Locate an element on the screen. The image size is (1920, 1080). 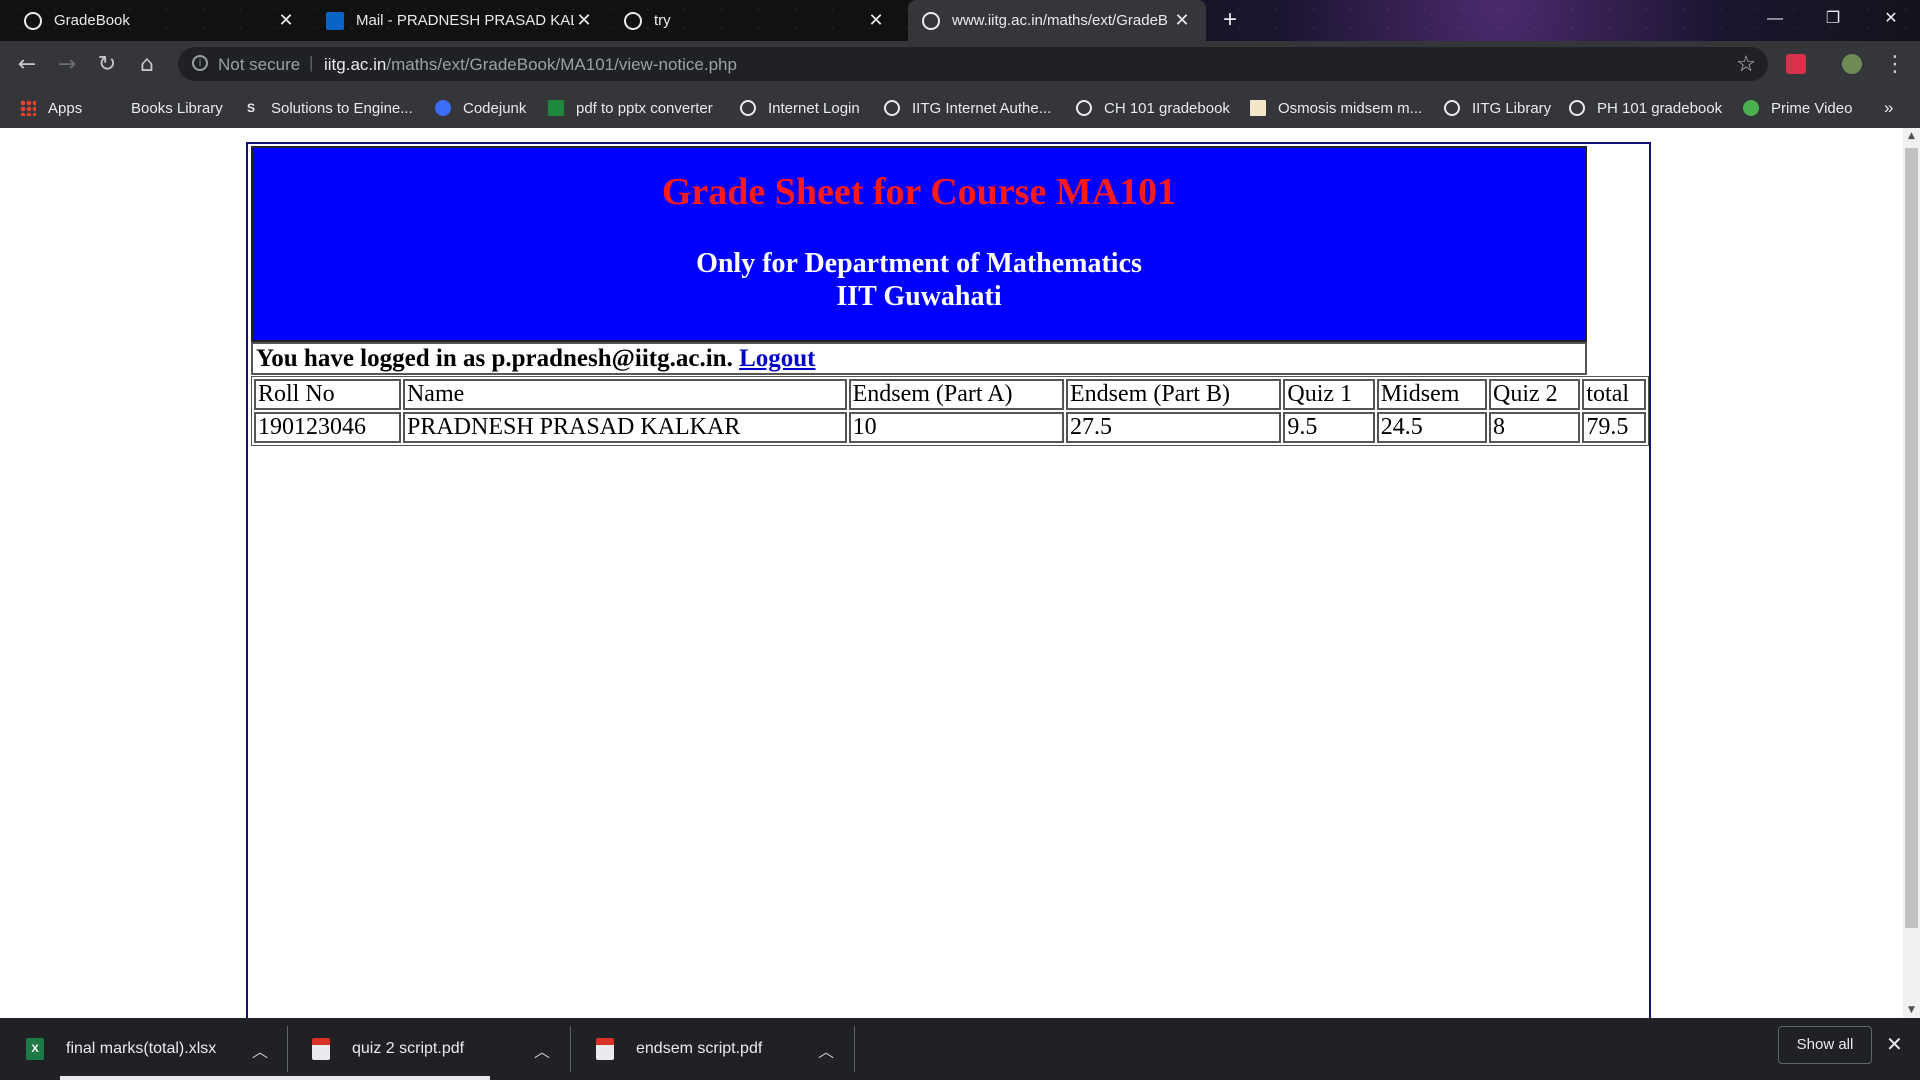
header-name: Name is located at coordinates (624, 394).